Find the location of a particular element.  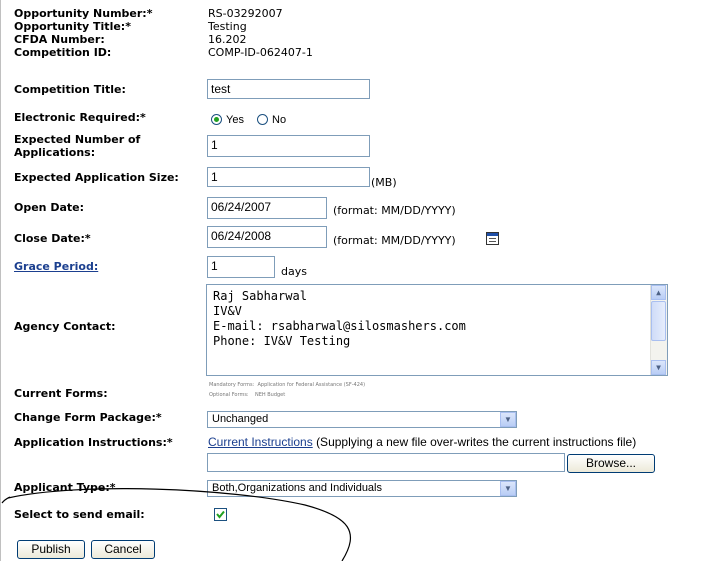

annotation-ellipse is located at coordinates (176, 524).